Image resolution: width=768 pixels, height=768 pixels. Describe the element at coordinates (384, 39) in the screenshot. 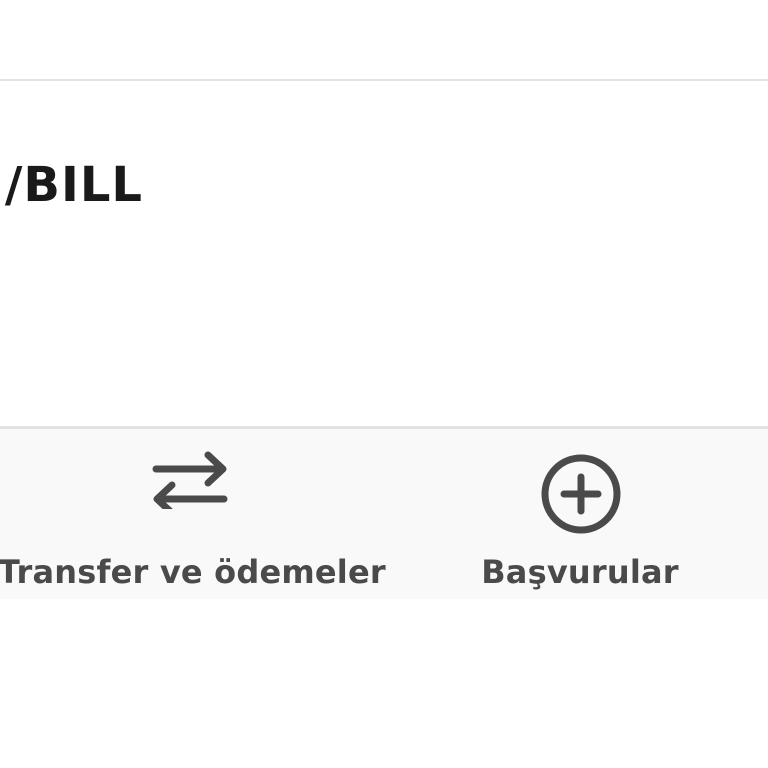

I see `top-bar-area` at that location.